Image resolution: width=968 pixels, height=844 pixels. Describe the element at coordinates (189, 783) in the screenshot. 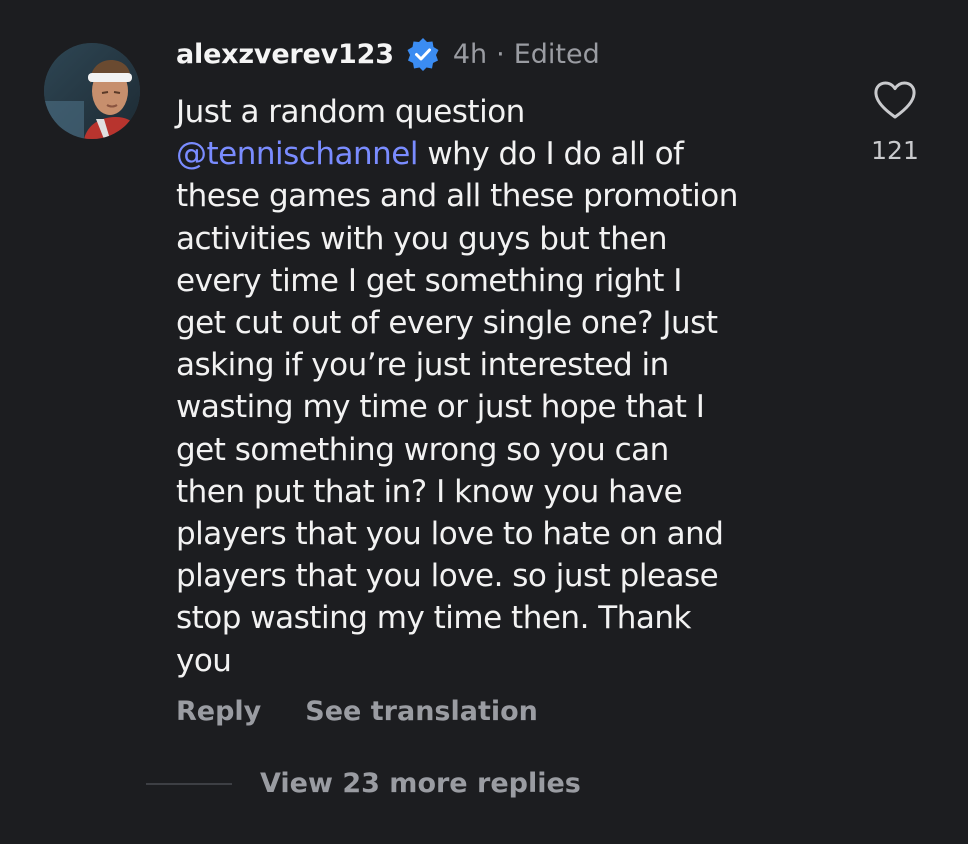

I see `replies-divider` at that location.